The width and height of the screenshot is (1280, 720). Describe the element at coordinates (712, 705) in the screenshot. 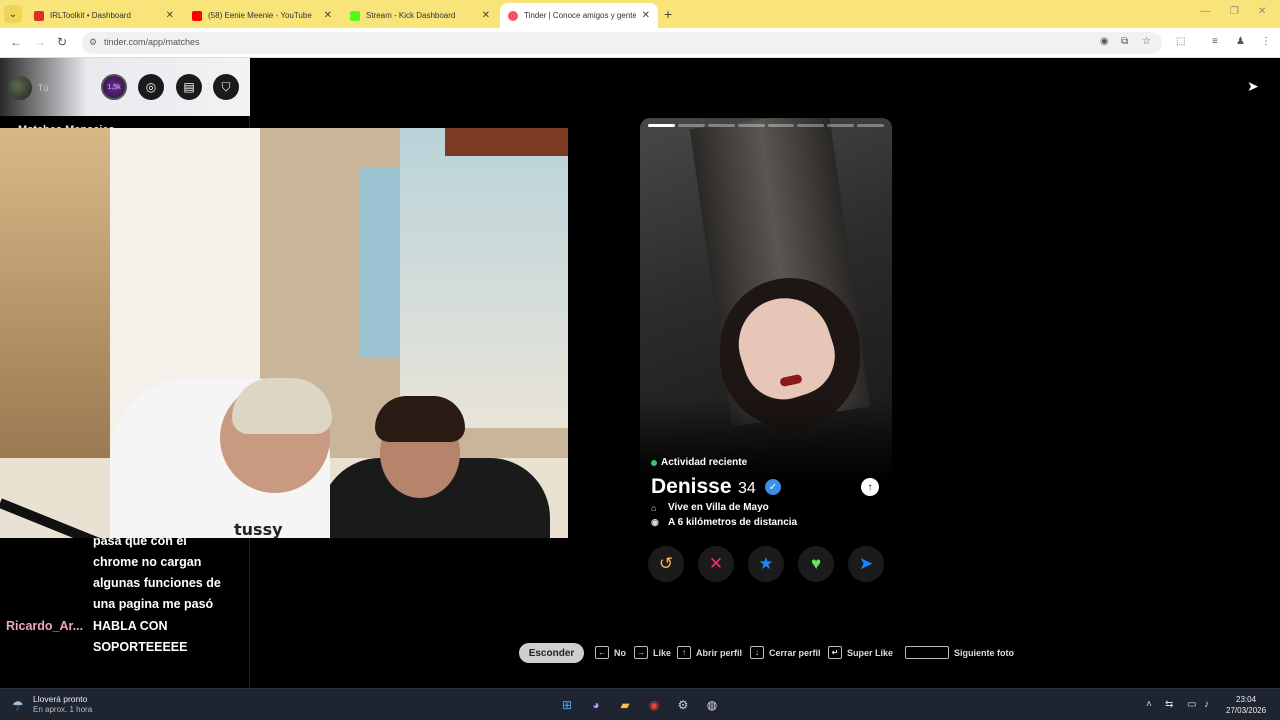

I see `obs-icon: ◍` at that location.